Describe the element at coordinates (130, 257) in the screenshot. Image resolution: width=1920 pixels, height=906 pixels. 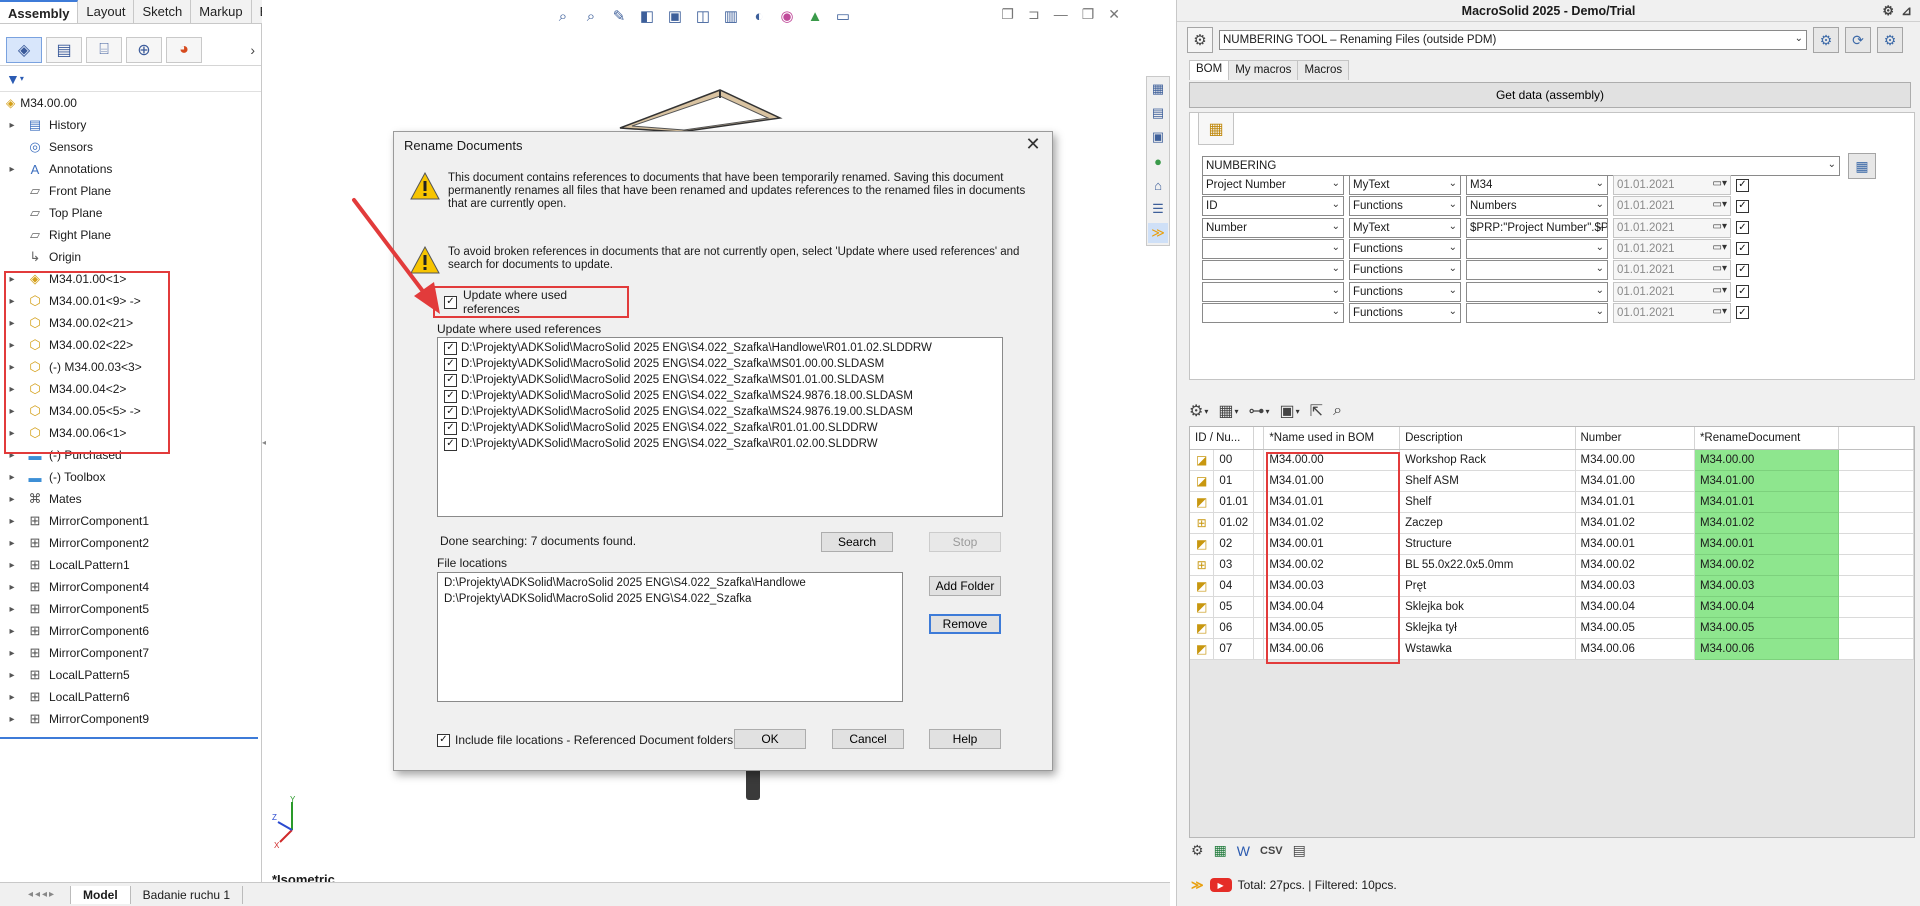
I see `tree-item: ↳ Origin` at that location.